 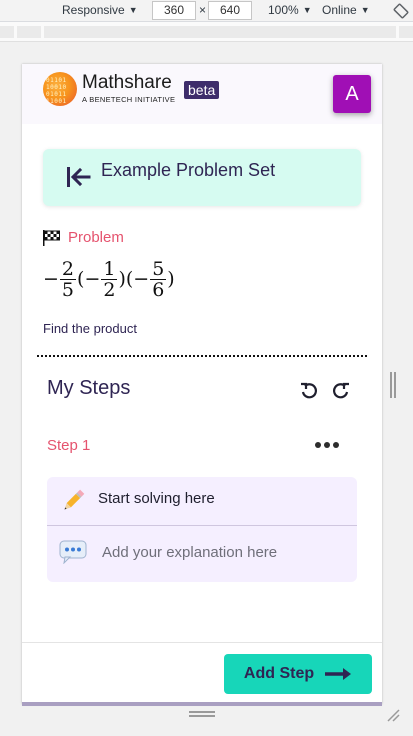 What do you see at coordinates (109, 268) in the screenshot?
I see `numerator: 1` at bounding box center [109, 268].